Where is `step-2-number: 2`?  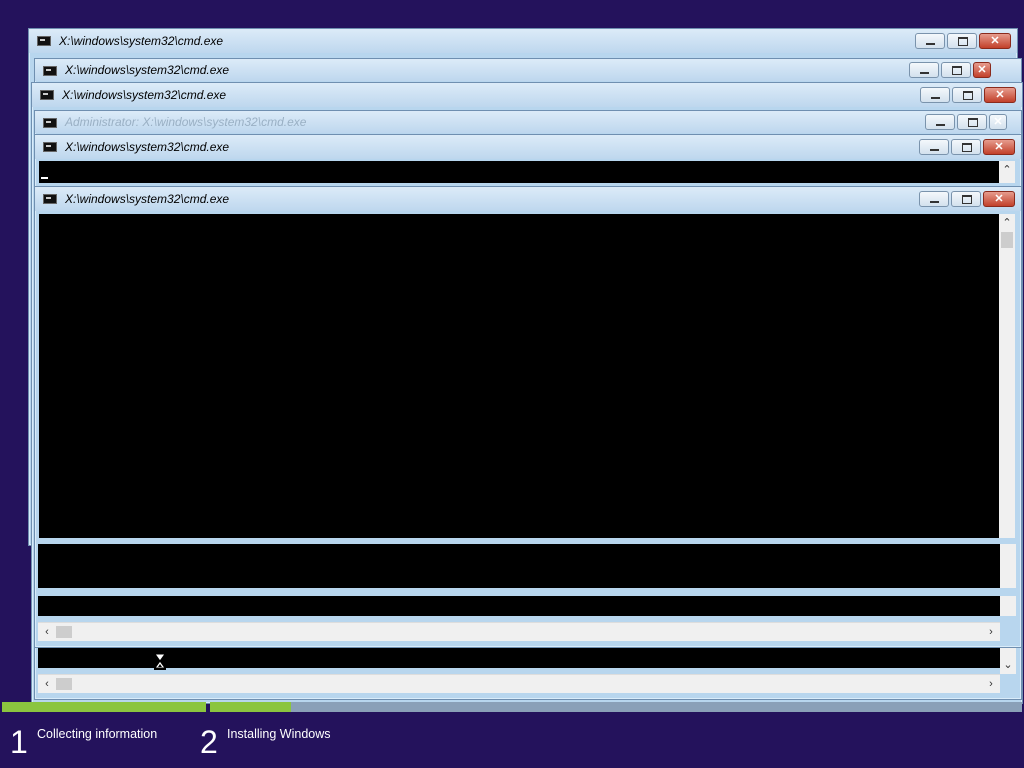
step-2-number: 2 is located at coordinates (209, 742).